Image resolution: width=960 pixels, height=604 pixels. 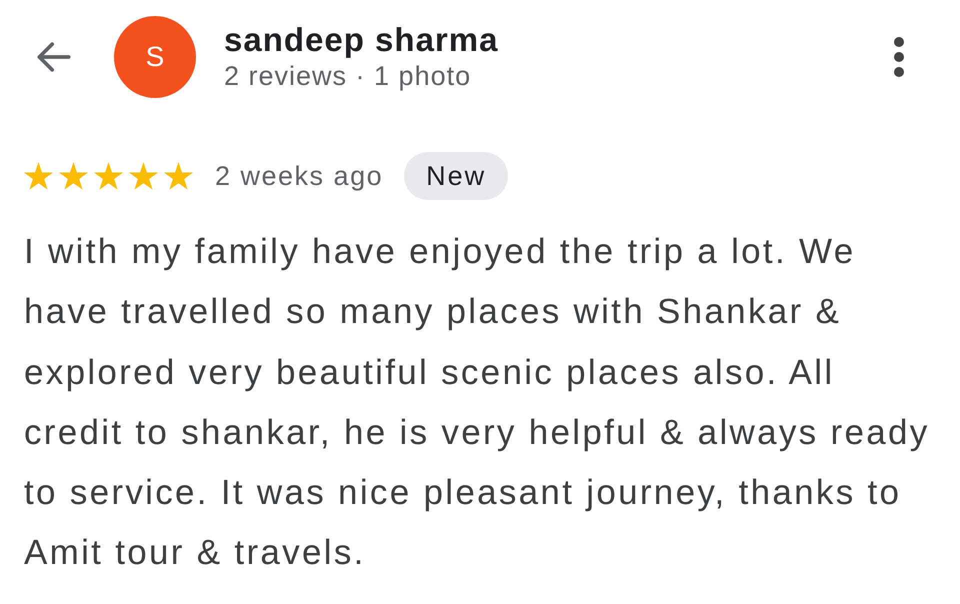 What do you see at coordinates (456, 176) in the screenshot?
I see `new-badge: New` at bounding box center [456, 176].